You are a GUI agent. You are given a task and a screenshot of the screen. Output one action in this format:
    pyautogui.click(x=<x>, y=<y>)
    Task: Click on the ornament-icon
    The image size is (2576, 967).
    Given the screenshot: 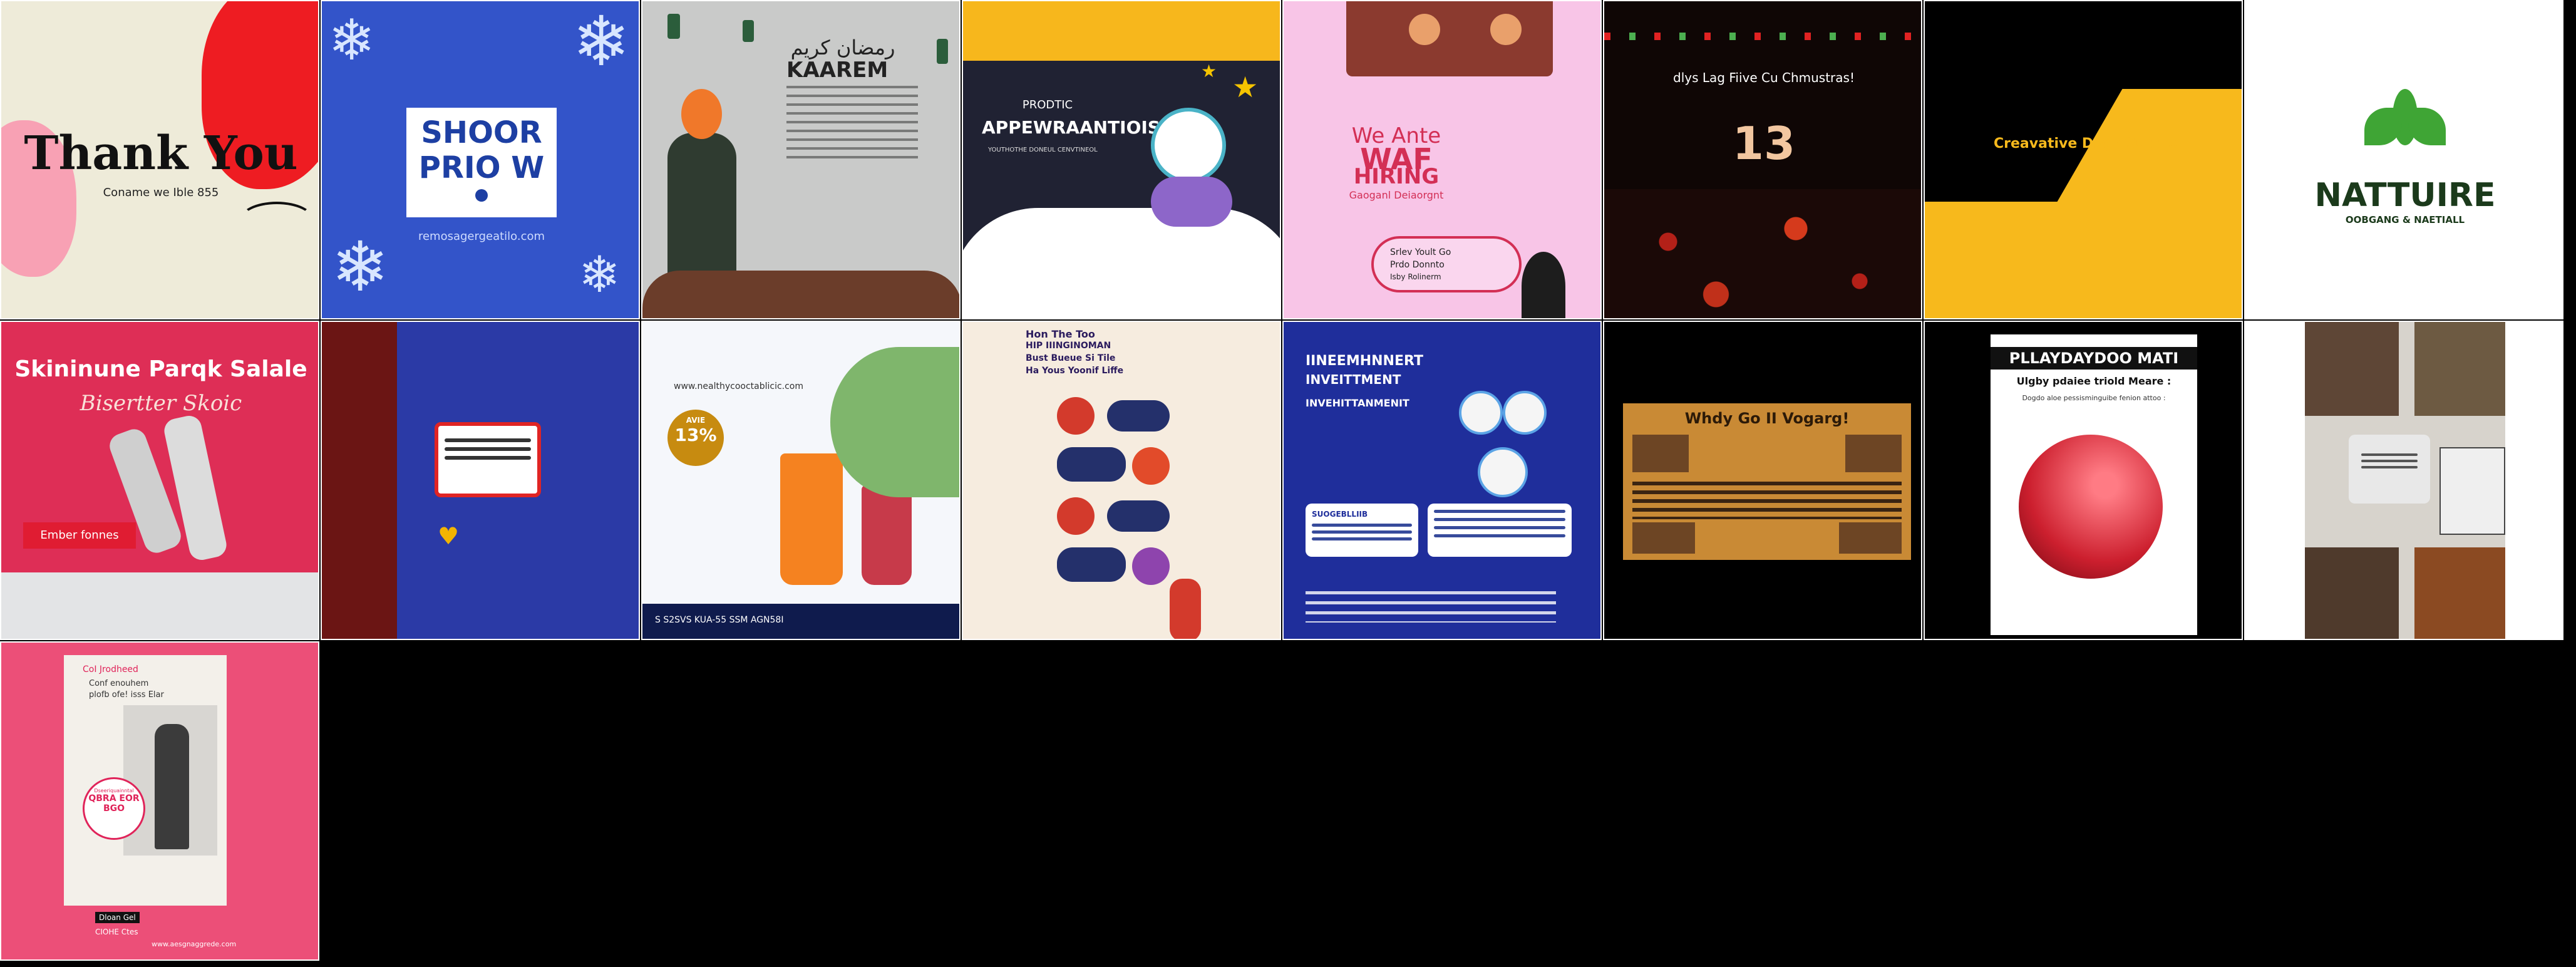 What is the action you would take?
    pyautogui.click(x=482, y=195)
    